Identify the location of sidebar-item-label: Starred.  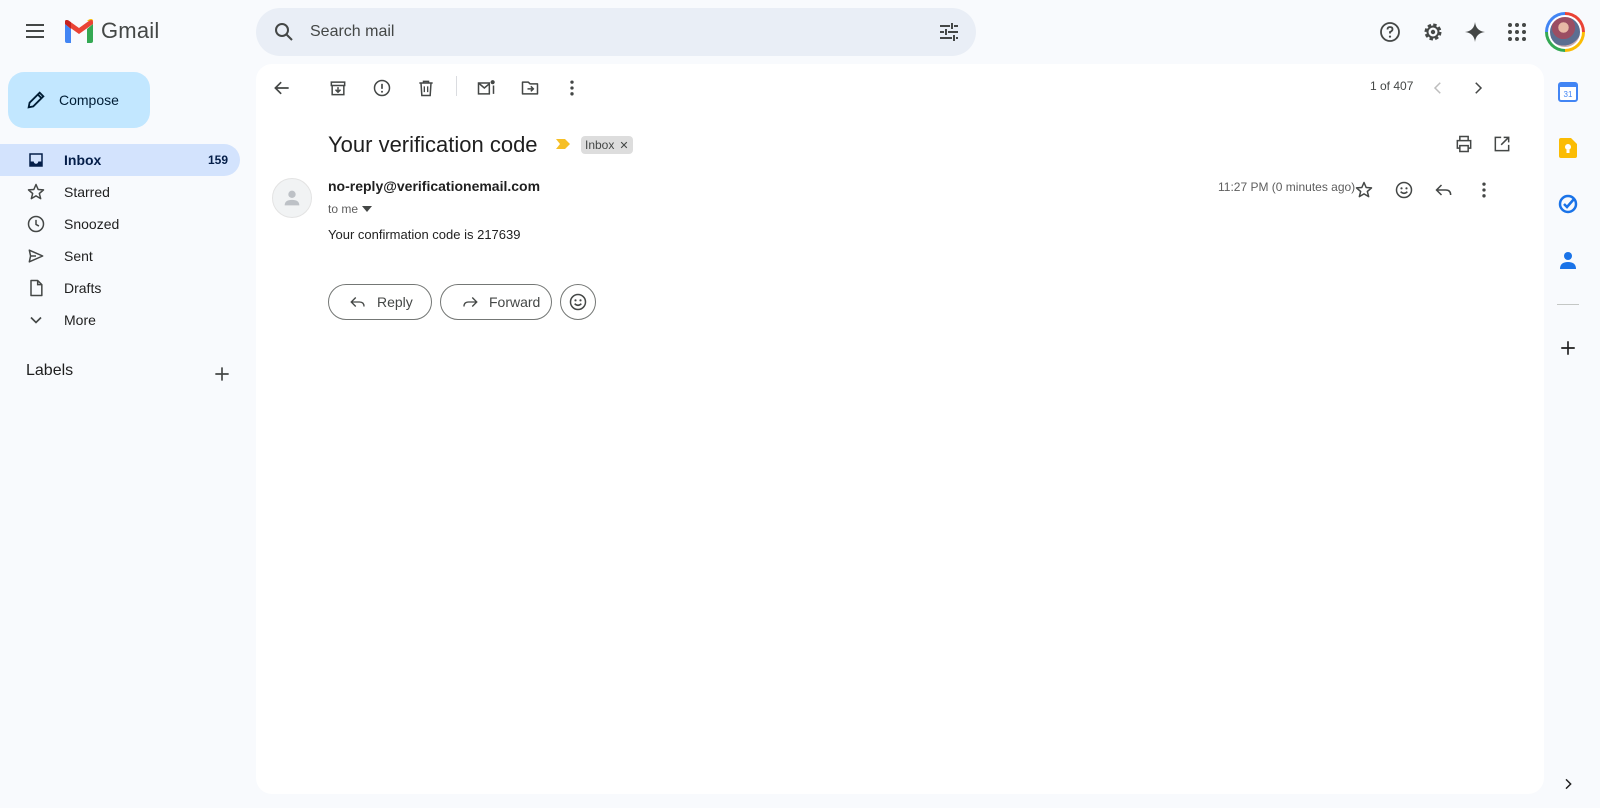
(87, 192).